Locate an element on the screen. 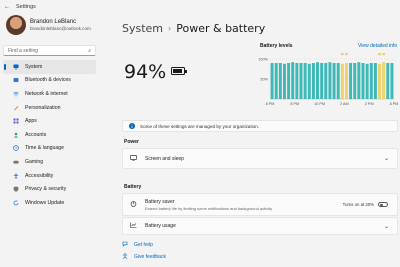  sidebar-item-label: Accounts is located at coordinates (36, 134).